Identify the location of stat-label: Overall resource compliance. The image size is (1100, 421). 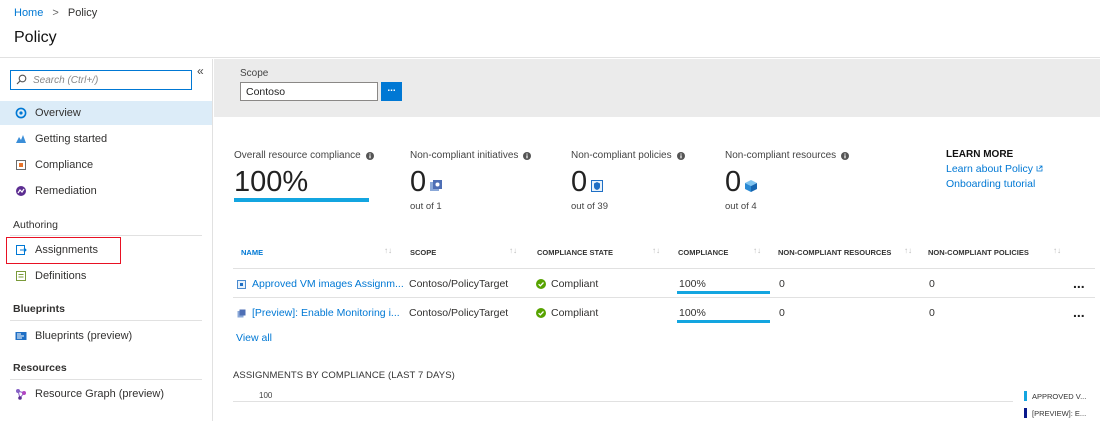
(297, 155).